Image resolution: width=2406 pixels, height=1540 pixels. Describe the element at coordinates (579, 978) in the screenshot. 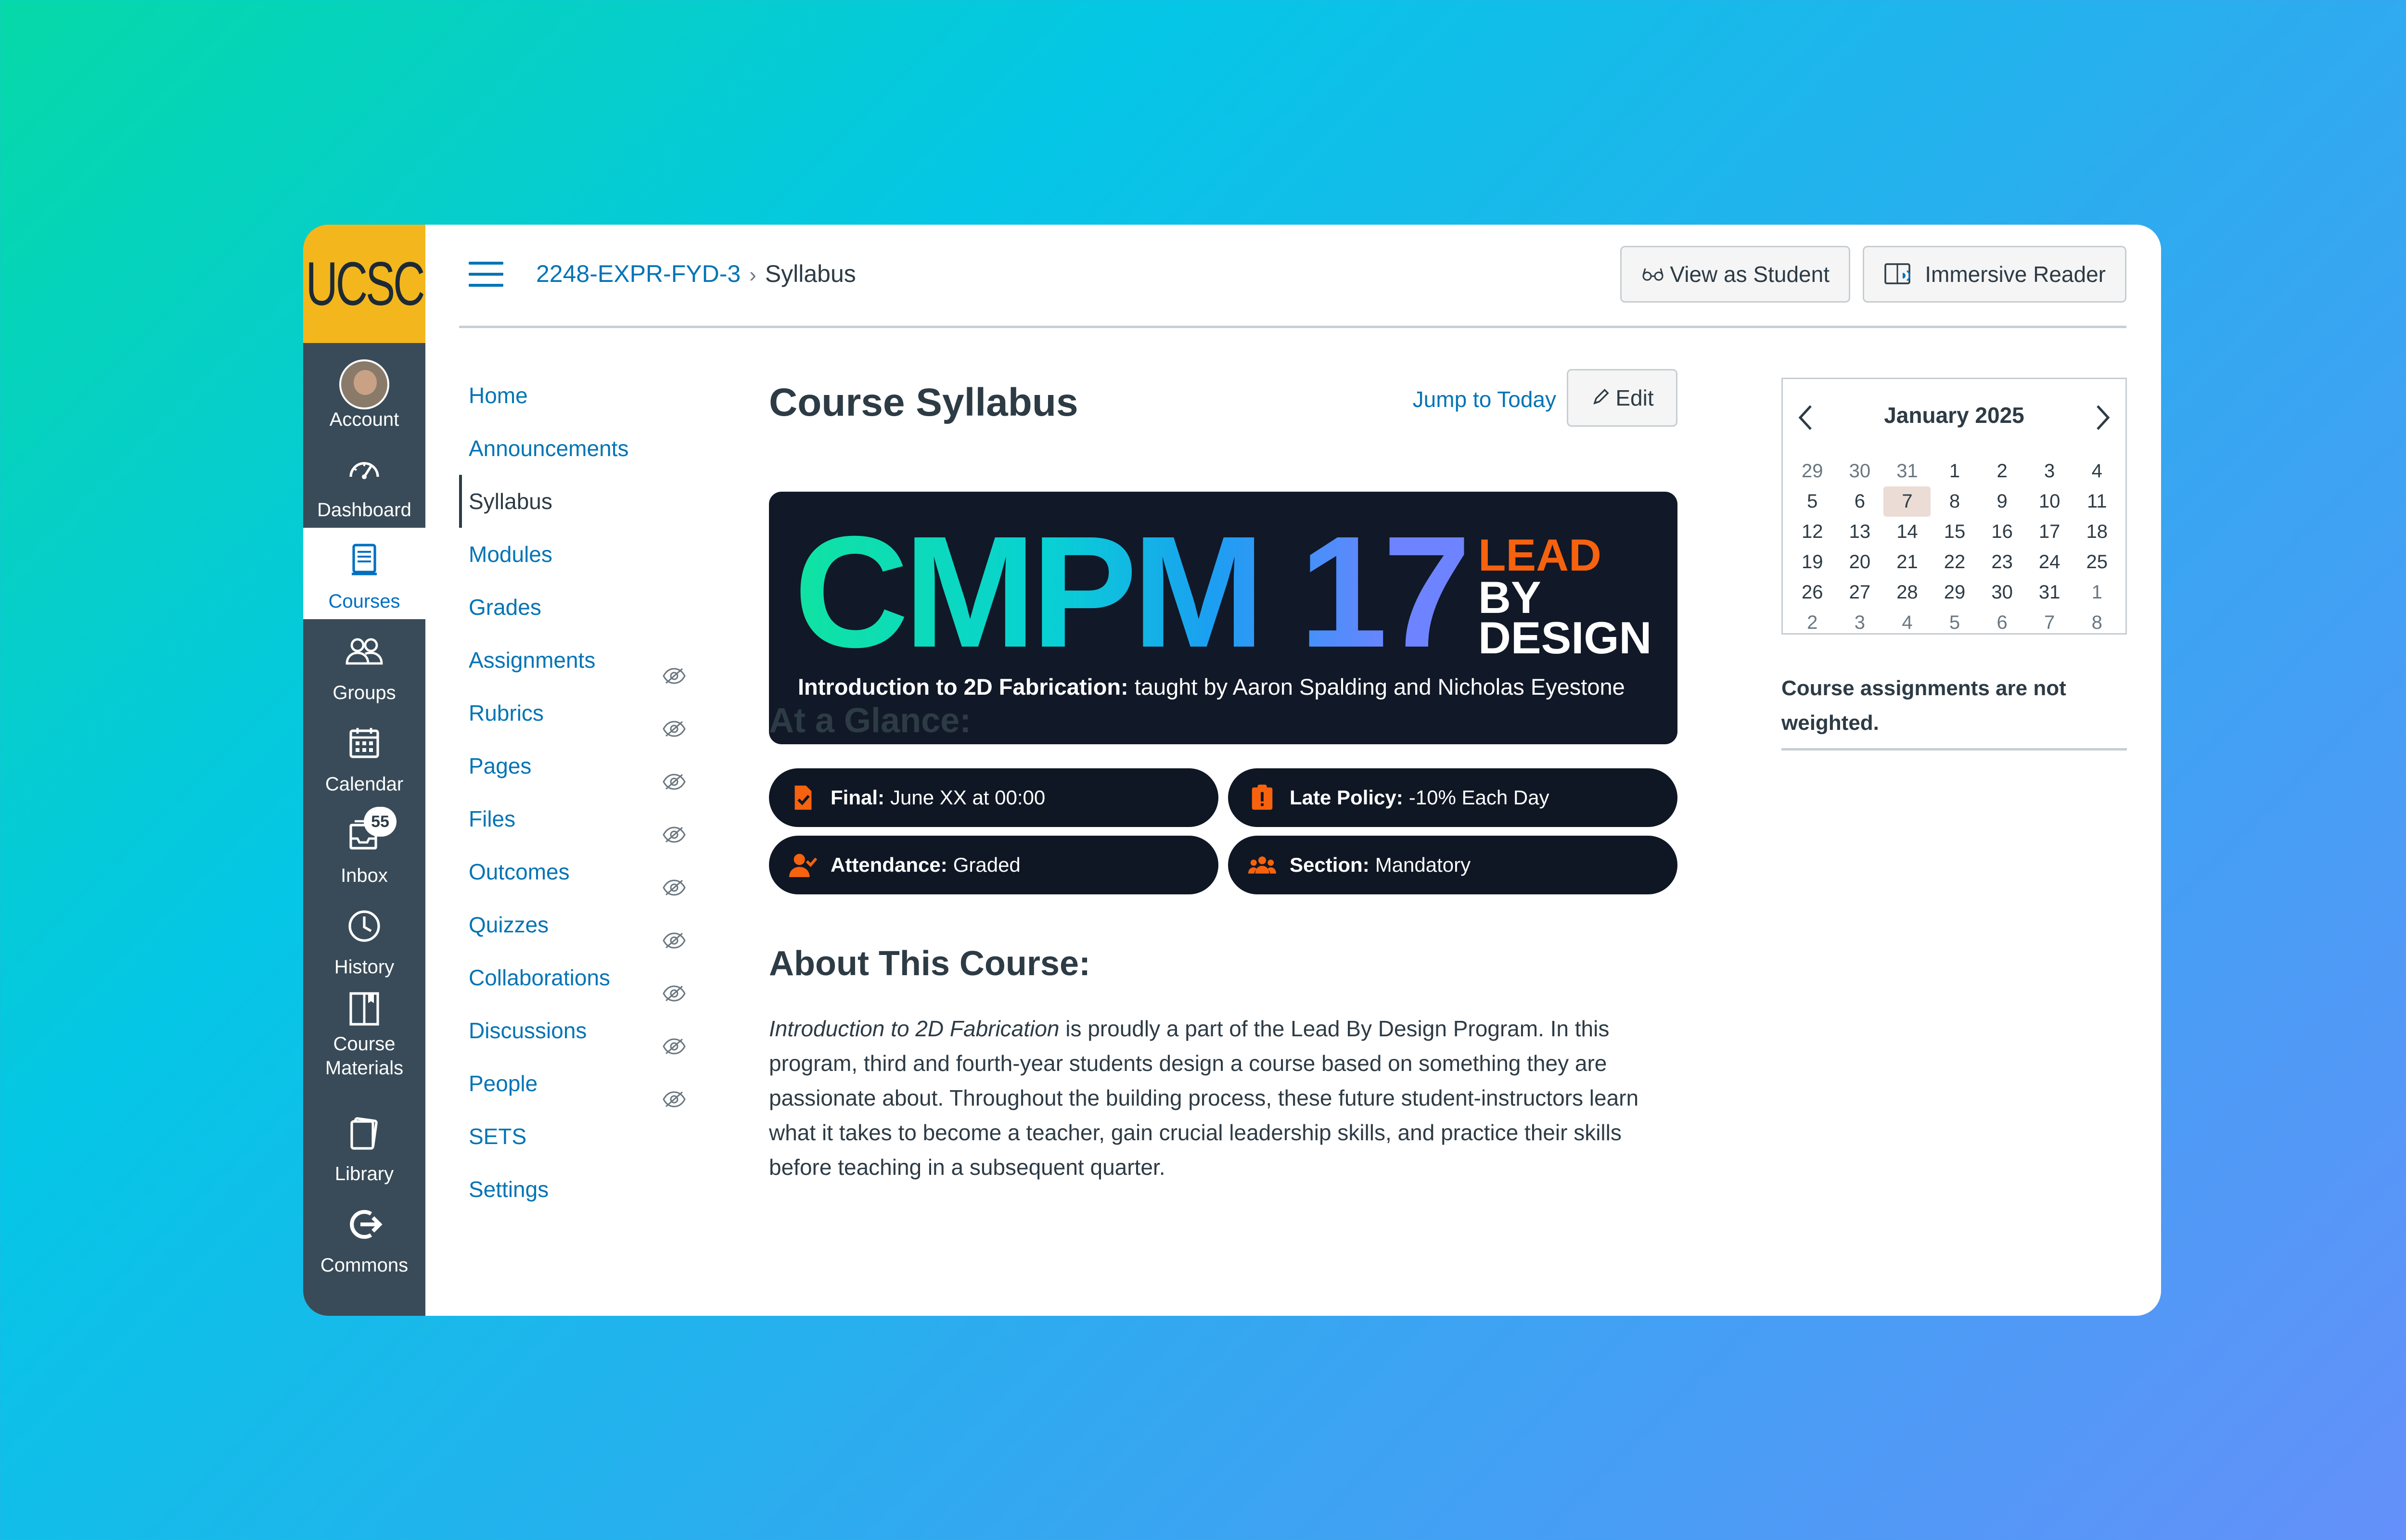

I see `course-nav-collaborations: Collaborations` at that location.